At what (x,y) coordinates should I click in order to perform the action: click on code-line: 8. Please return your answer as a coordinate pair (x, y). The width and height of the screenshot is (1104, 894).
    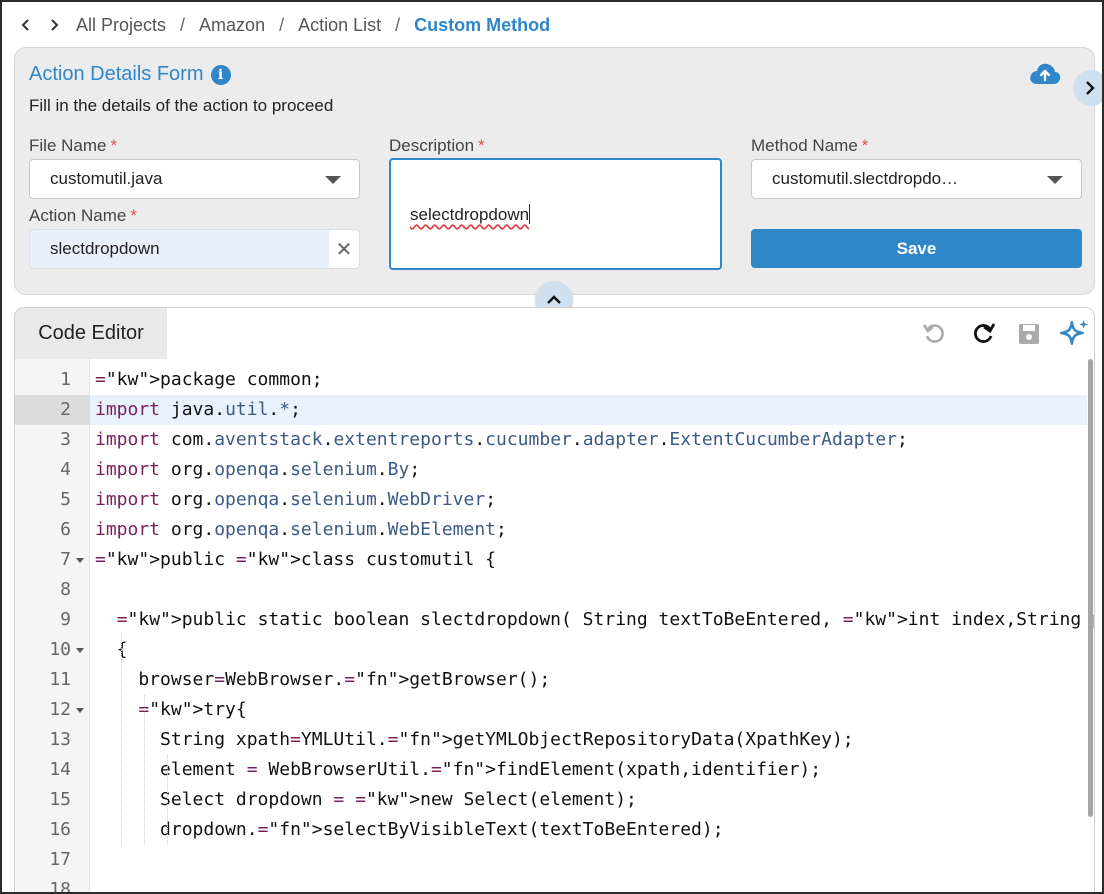
    Looking at the image, I should click on (551, 590).